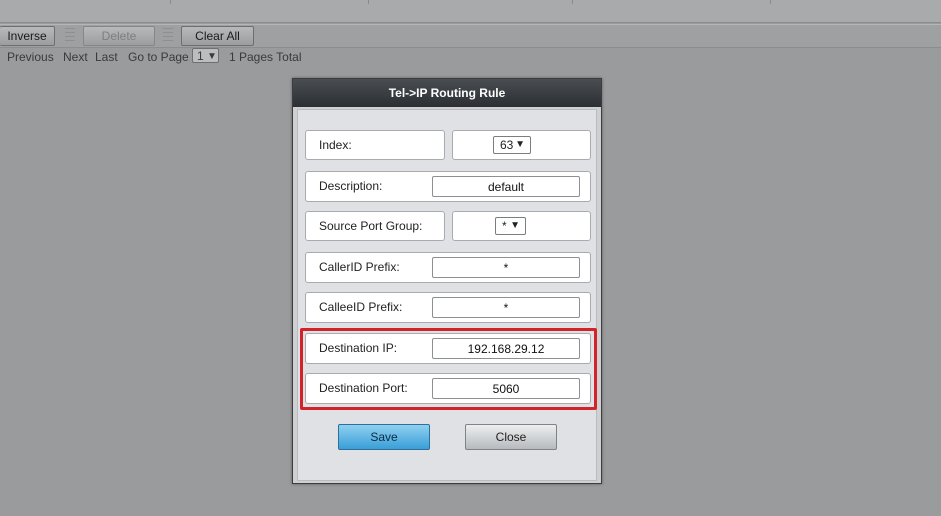 This screenshot has height=516, width=941. I want to click on index-label: Index:, so click(375, 145).